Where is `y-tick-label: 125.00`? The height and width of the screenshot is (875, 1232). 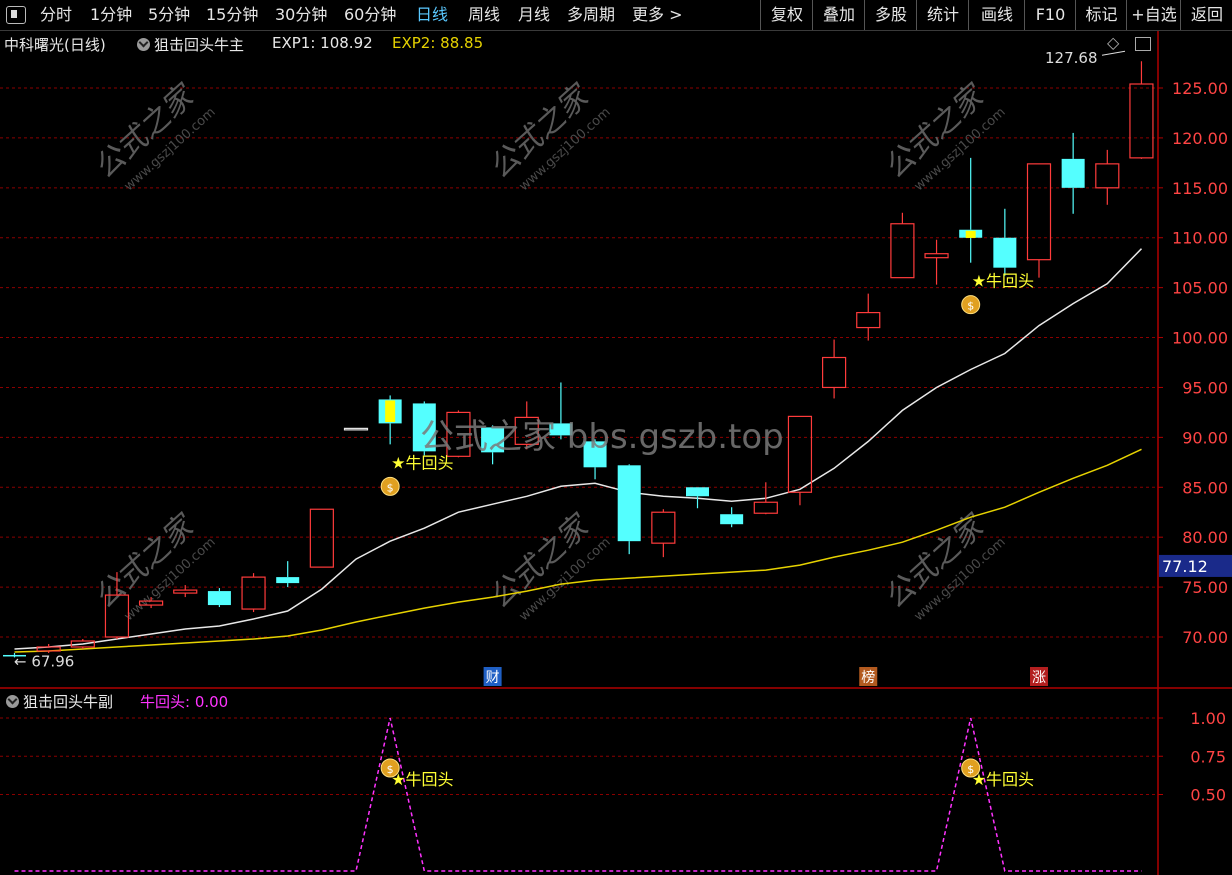
y-tick-label: 125.00 is located at coordinates (1200, 88).